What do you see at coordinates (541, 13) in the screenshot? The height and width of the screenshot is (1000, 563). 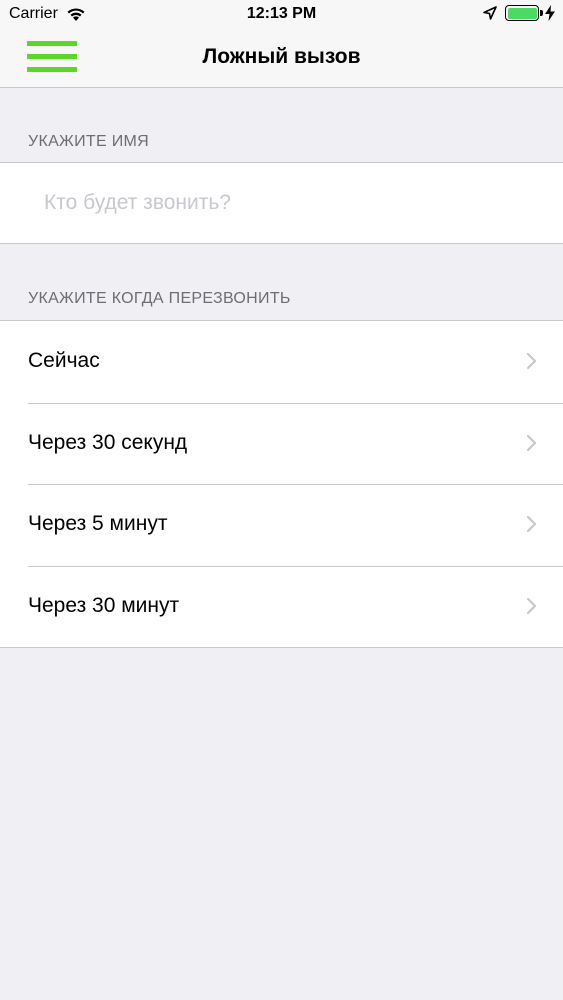 I see `battery-tip` at bounding box center [541, 13].